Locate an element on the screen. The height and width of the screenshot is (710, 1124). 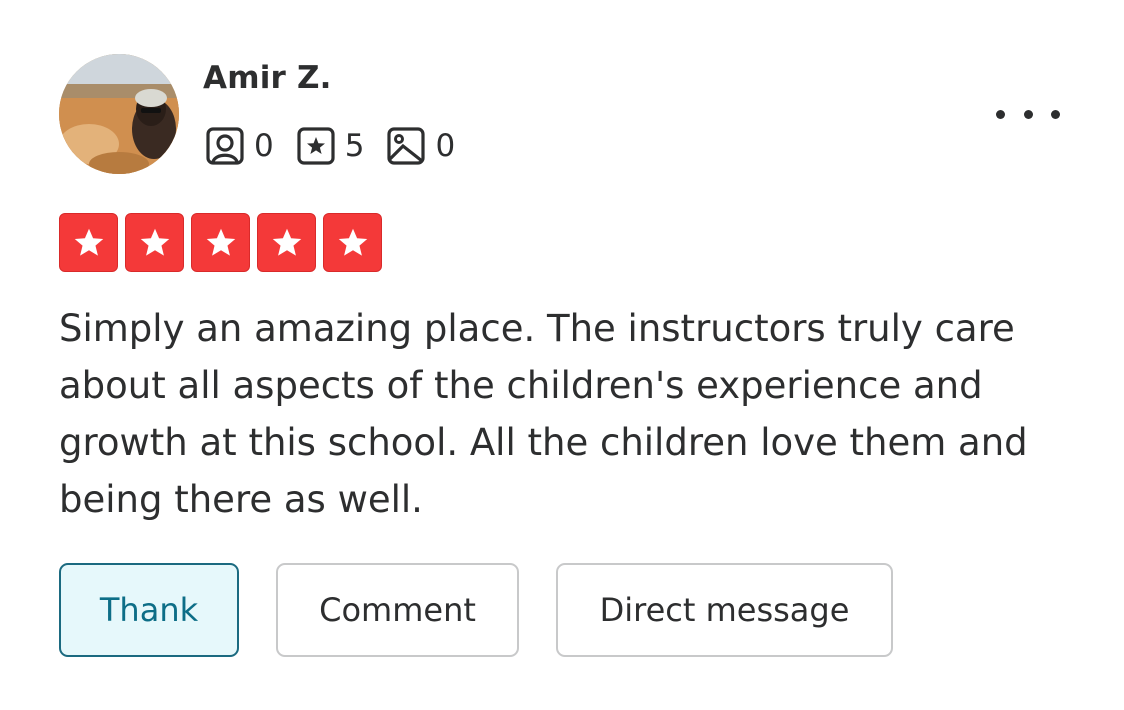
comment-button: Comment is located at coordinates (397, 610).